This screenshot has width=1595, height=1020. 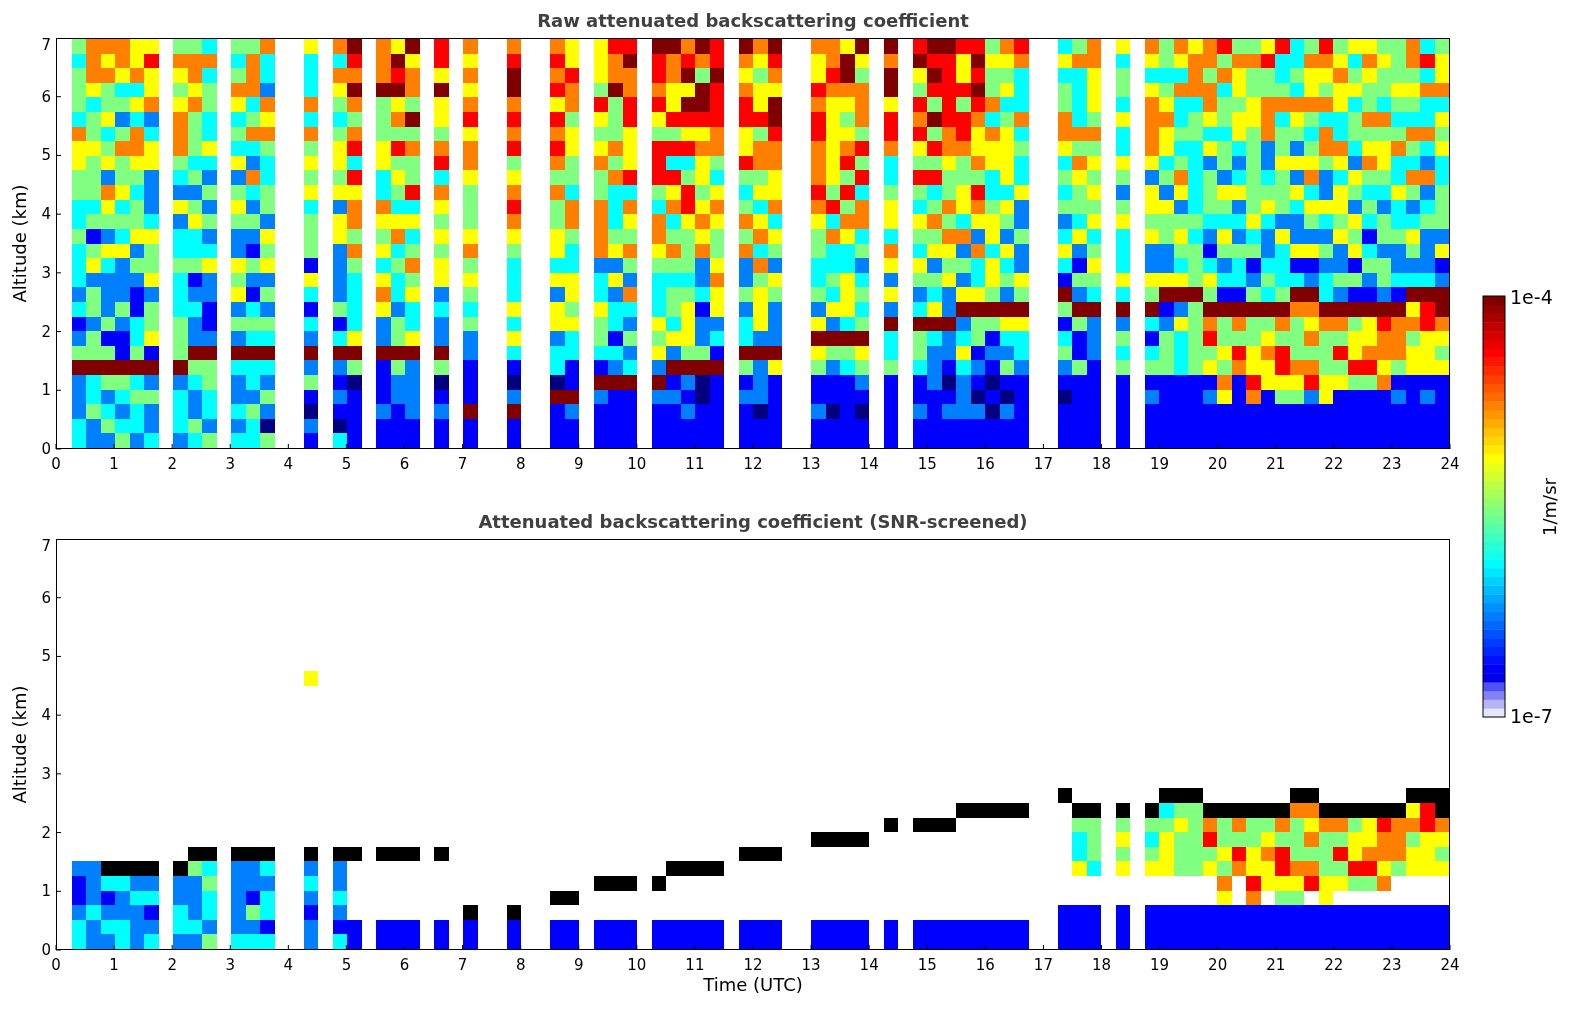 I want to click on axis-label: Time (UTC), so click(x=753, y=984).